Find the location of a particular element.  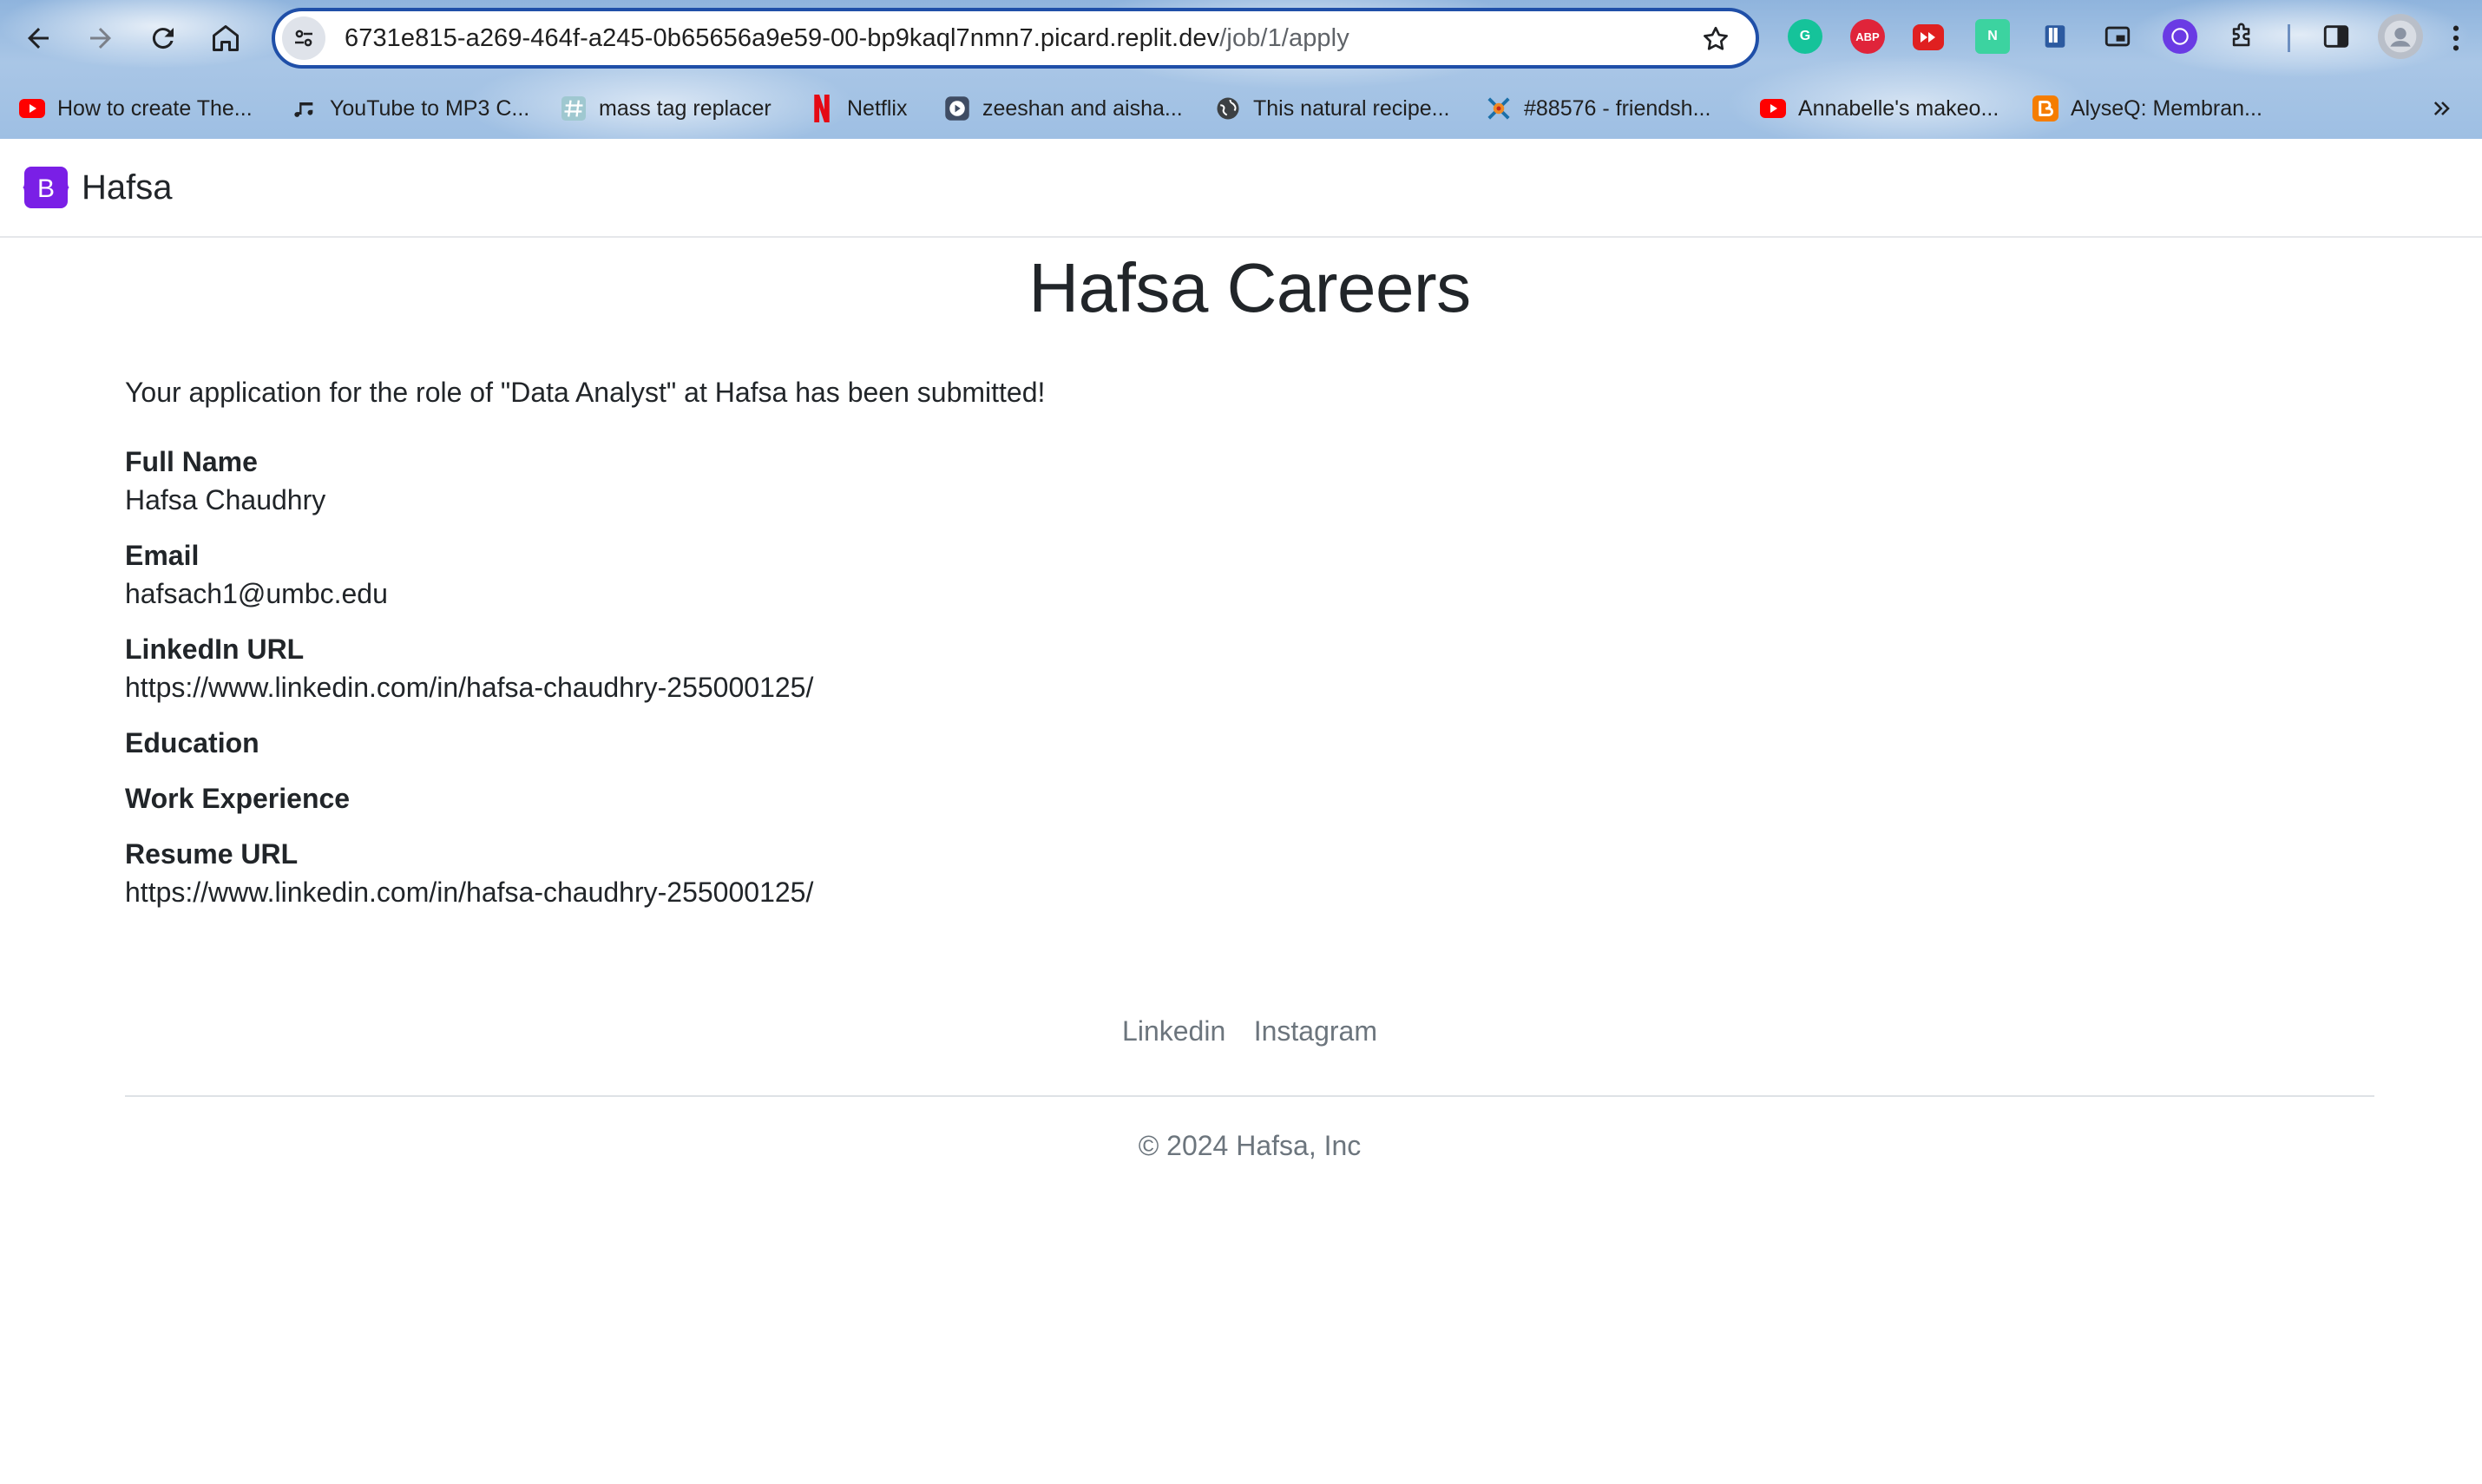

video-play-icon is located at coordinates (957, 108).